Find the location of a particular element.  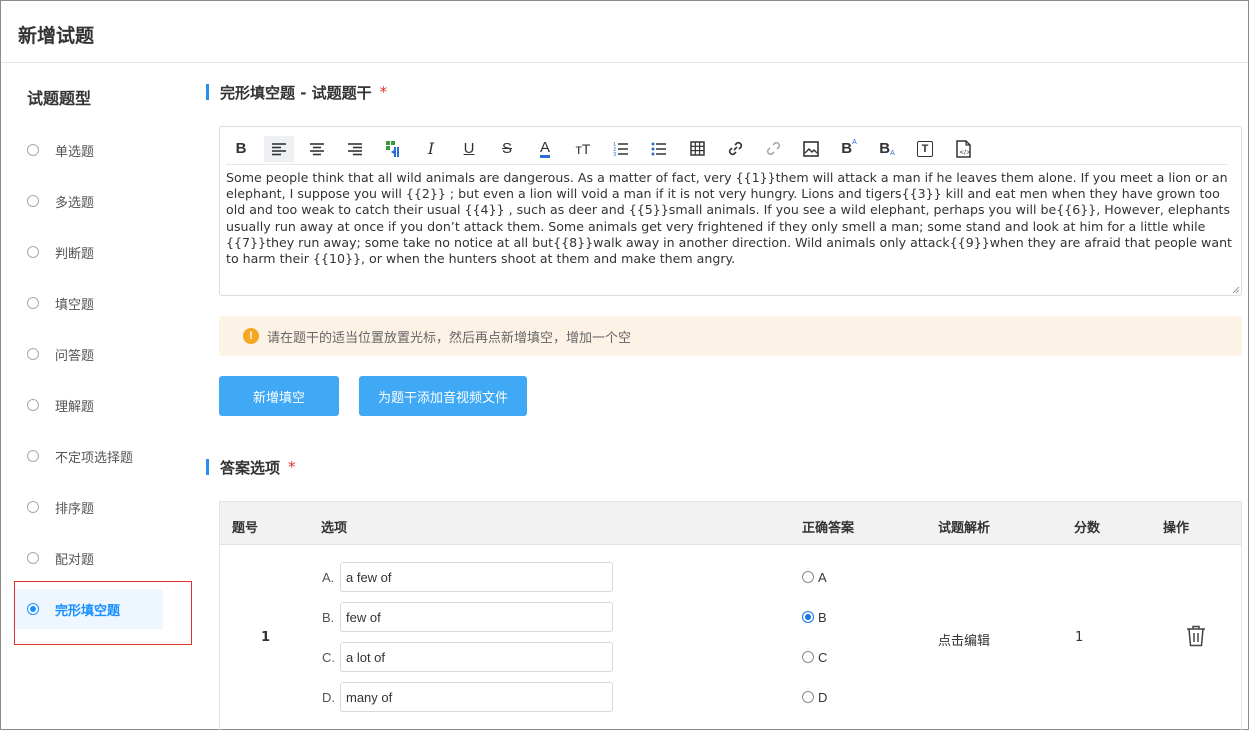

option-row-b: B. is located at coordinates (467, 617).